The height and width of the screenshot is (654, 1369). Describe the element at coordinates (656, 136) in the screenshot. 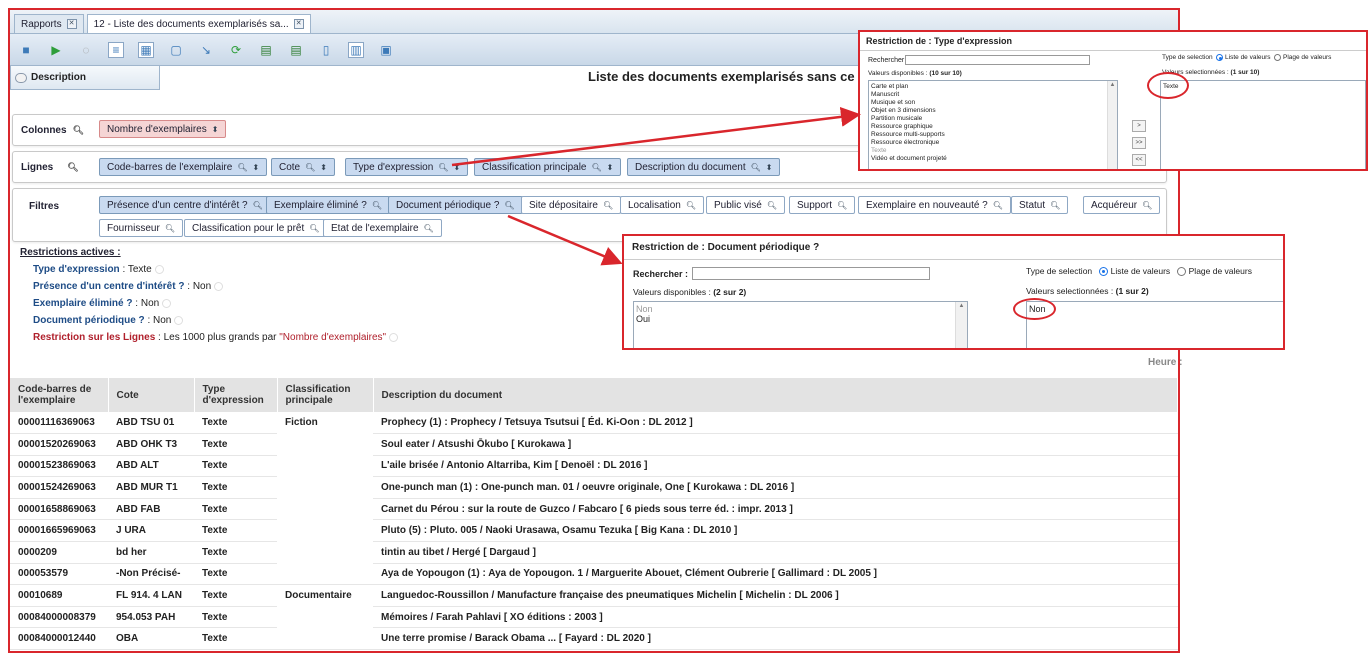

I see `arrow-to-type-expression` at that location.